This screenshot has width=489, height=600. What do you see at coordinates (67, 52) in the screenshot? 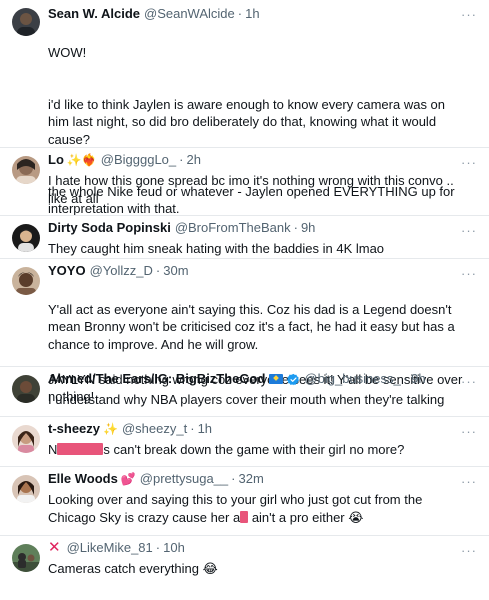
I see `tweet-paragraph: WOW!` at bounding box center [67, 52].